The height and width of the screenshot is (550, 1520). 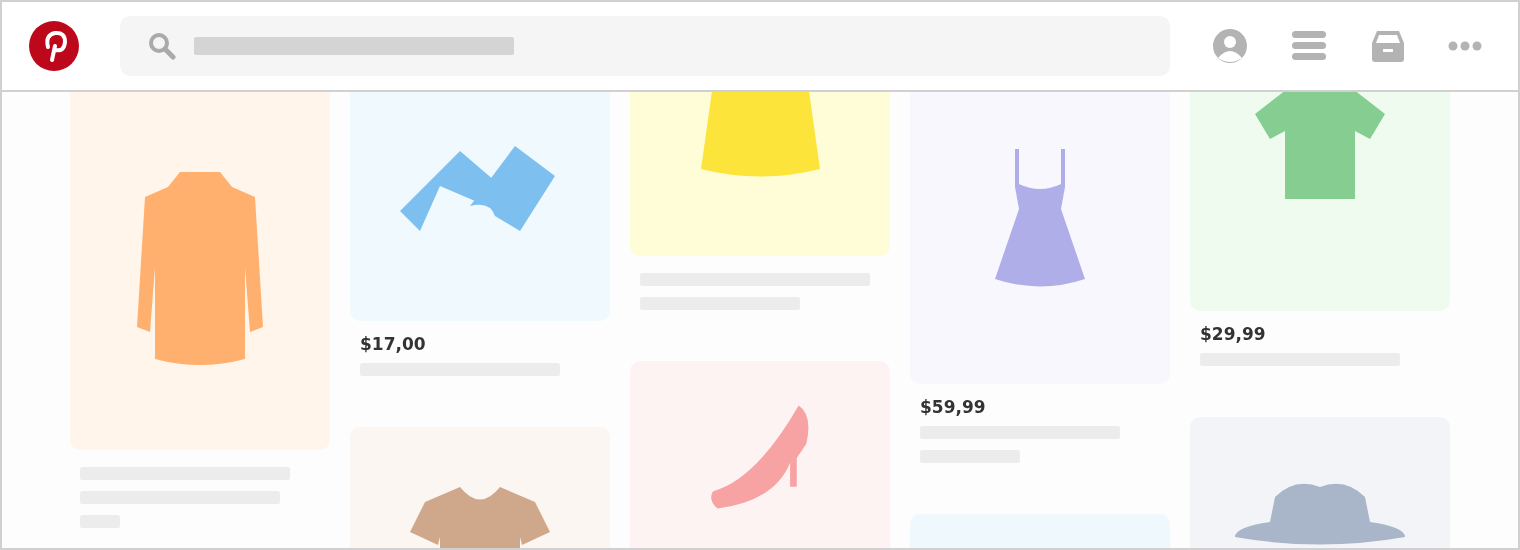 I want to click on search-field, so click(x=645, y=46).